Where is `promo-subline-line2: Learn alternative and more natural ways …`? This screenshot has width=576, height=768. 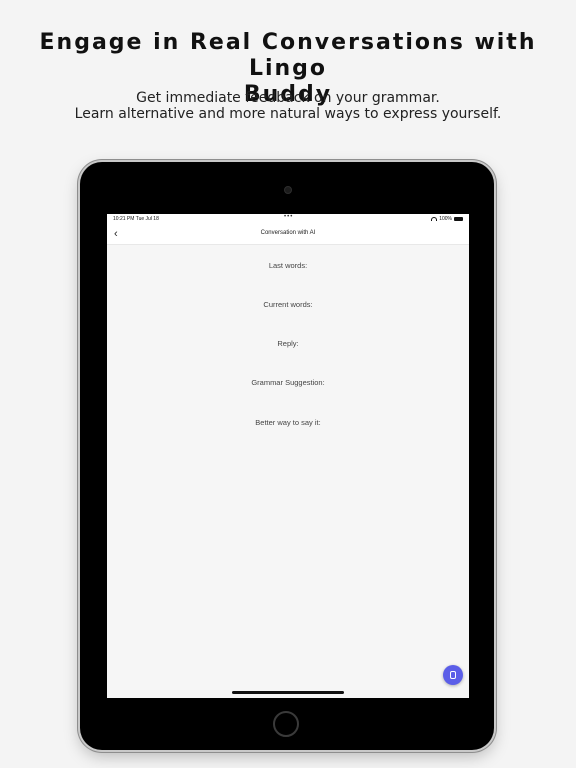
promo-subline-line2: Learn alternative and more natural ways … is located at coordinates (288, 114).